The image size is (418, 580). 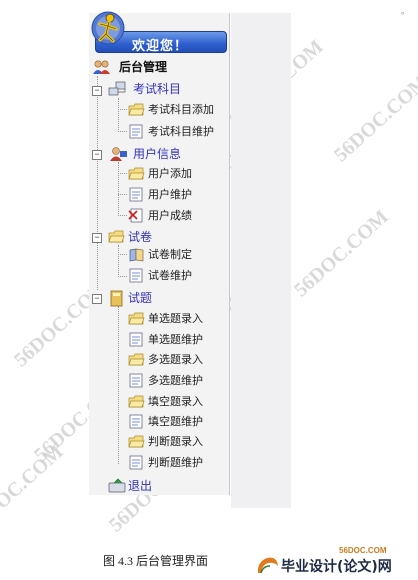 What do you see at coordinates (165, 462) in the screenshot?
I see `tree-item-true-false-maintain: 判断题维护` at bounding box center [165, 462].